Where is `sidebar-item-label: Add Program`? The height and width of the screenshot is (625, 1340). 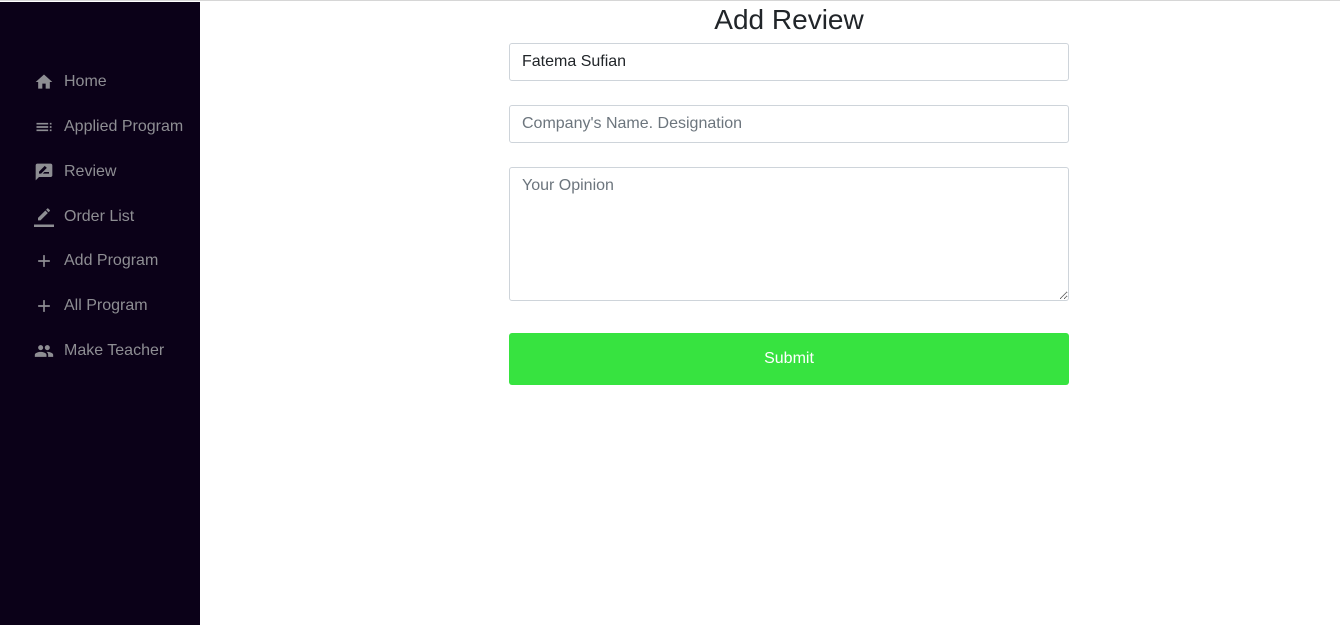 sidebar-item-label: Add Program is located at coordinates (111, 260).